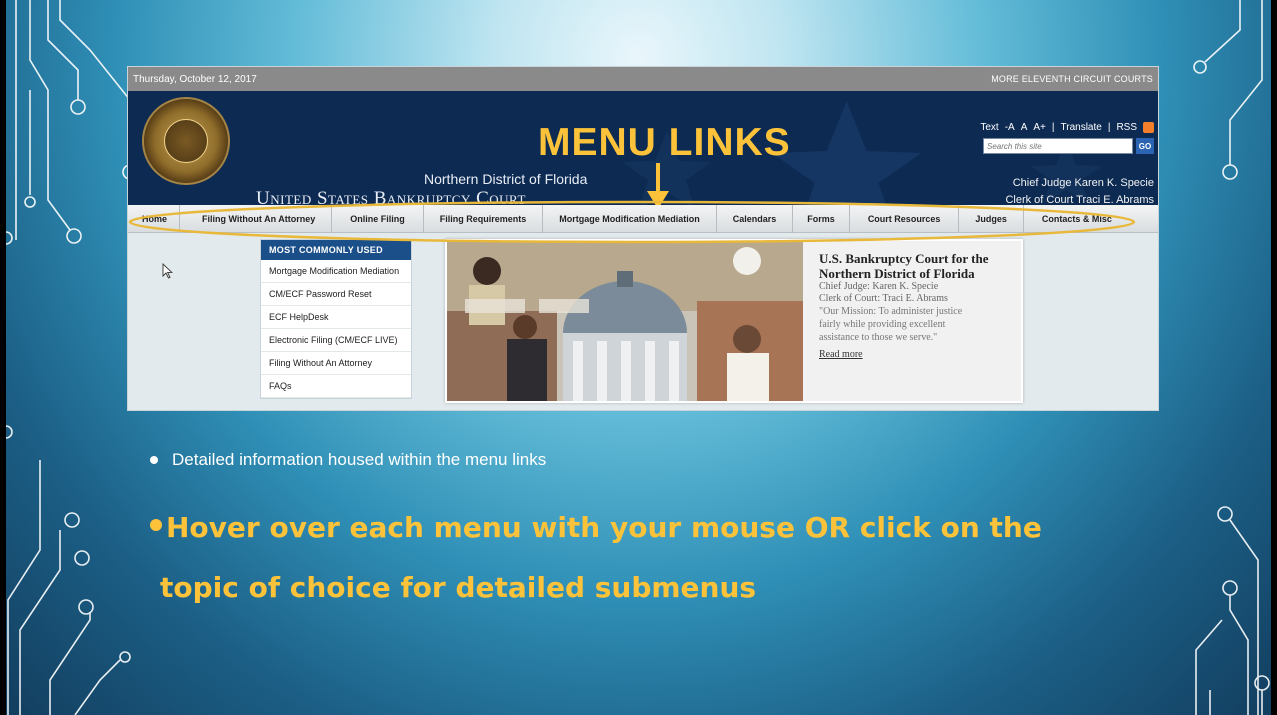  What do you see at coordinates (1081, 127) in the screenshot?
I see `translate-link: Translate` at bounding box center [1081, 127].